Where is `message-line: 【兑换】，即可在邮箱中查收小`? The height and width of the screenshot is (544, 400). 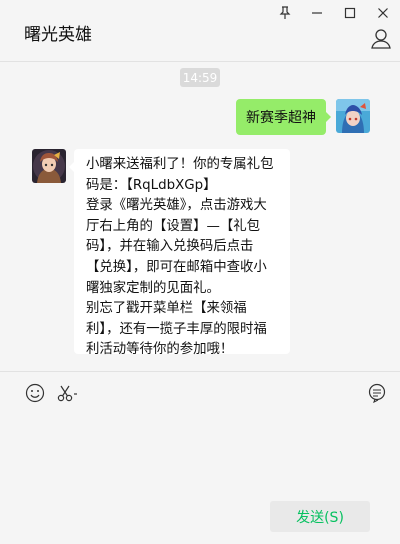 message-line: 【兑换】，即可在邮箱中查收小 is located at coordinates (176, 267).